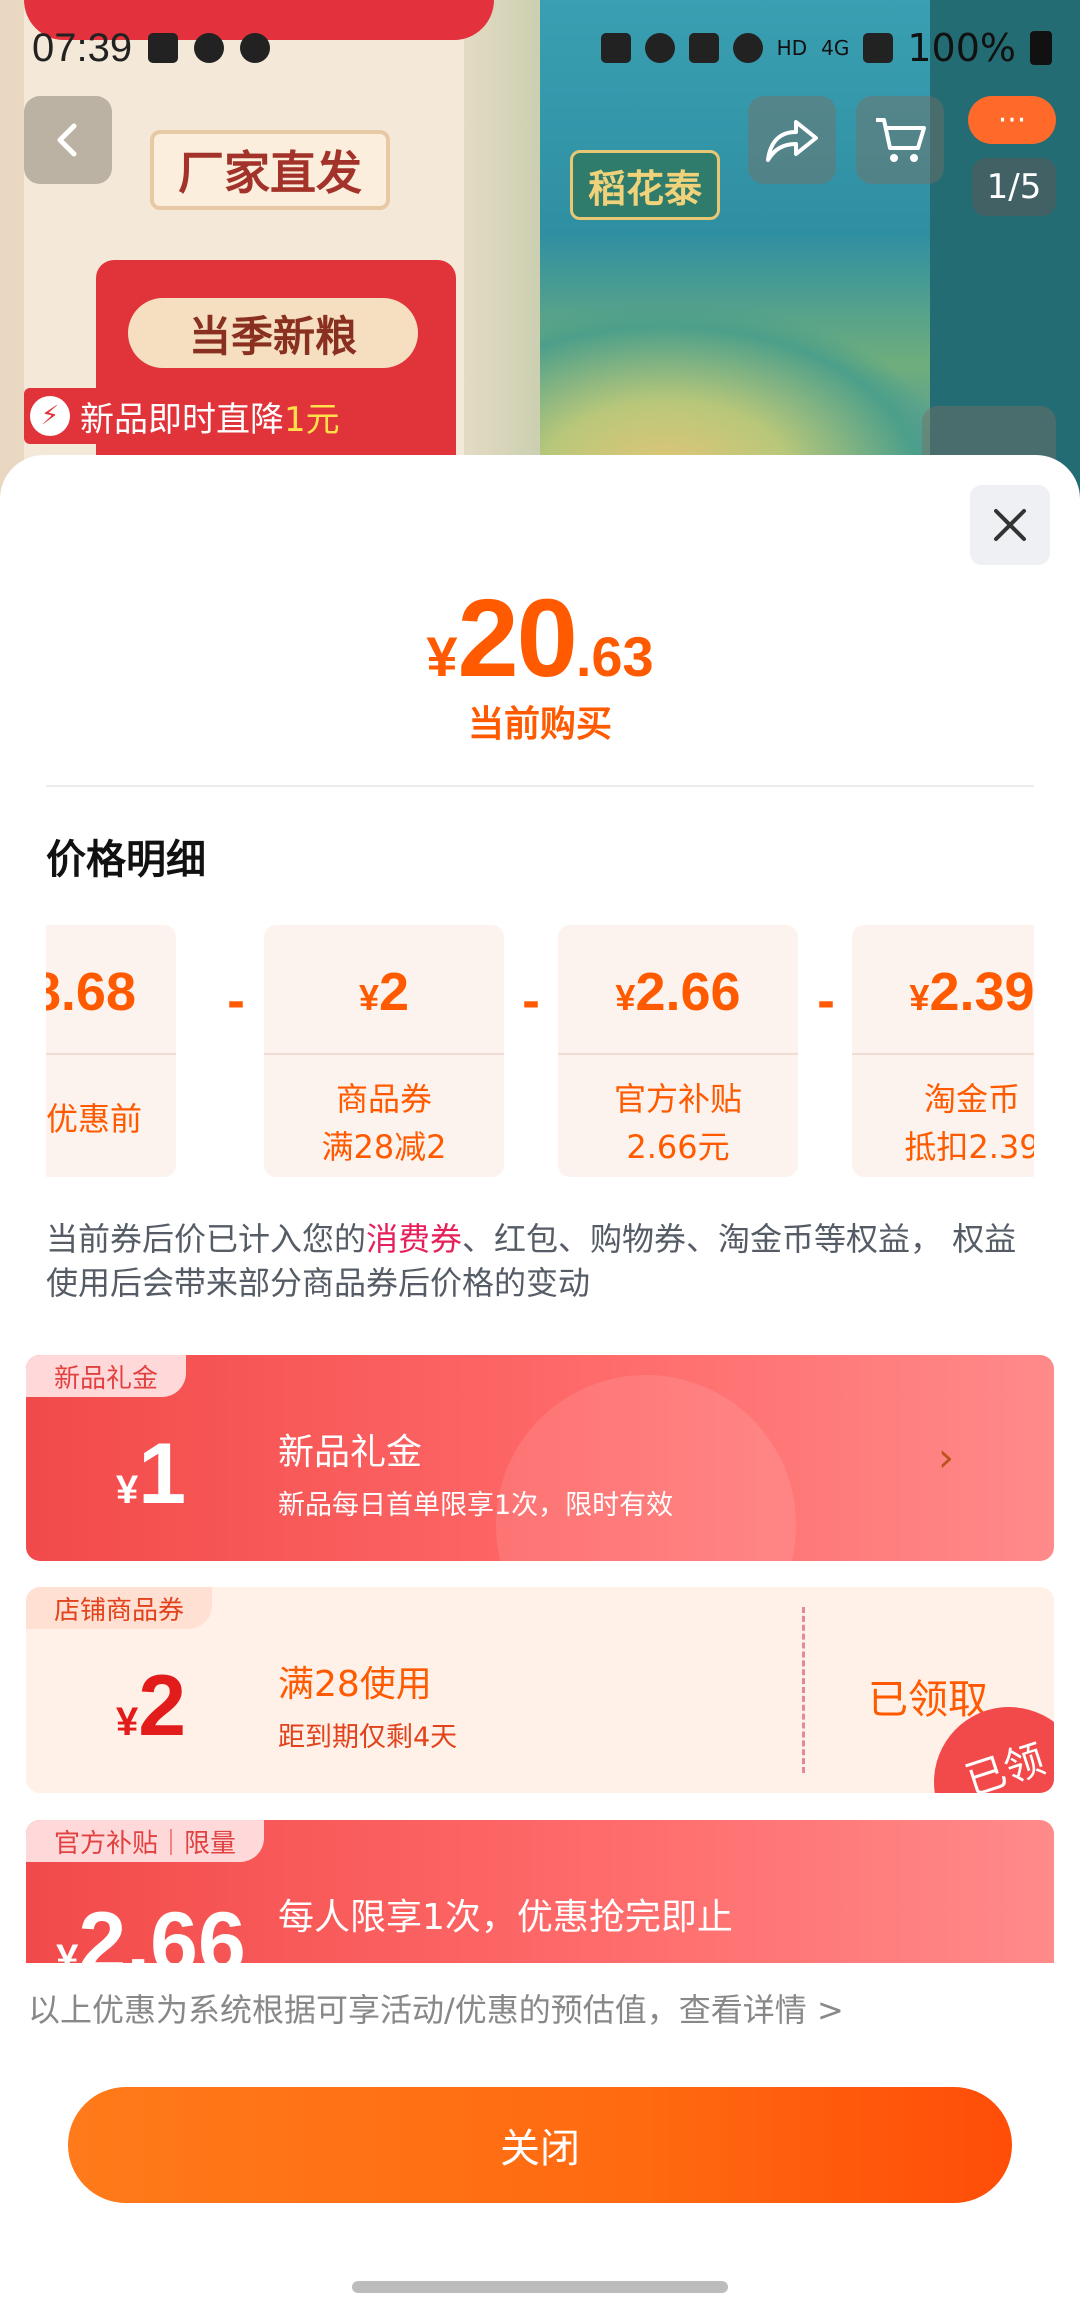 The width and height of the screenshot is (1080, 2316). I want to click on close-icon, so click(1010, 525).